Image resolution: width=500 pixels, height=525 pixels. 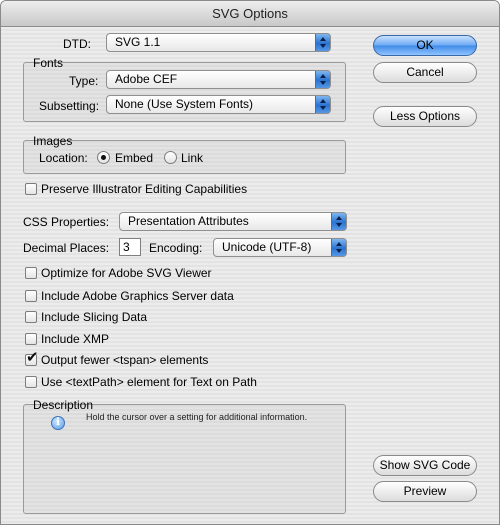 What do you see at coordinates (425, 491) in the screenshot?
I see `preview-button: Preview` at bounding box center [425, 491].